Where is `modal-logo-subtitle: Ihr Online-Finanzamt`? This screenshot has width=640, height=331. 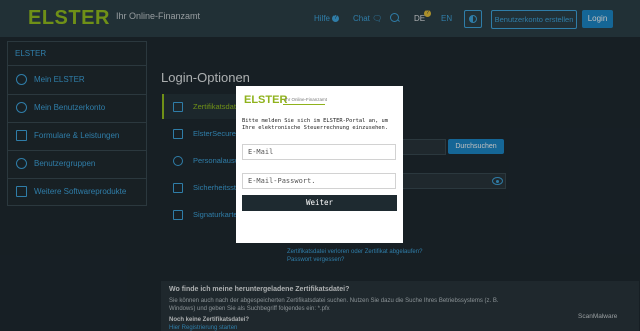 modal-logo-subtitle: Ihr Online-Finanzamt is located at coordinates (306, 99).